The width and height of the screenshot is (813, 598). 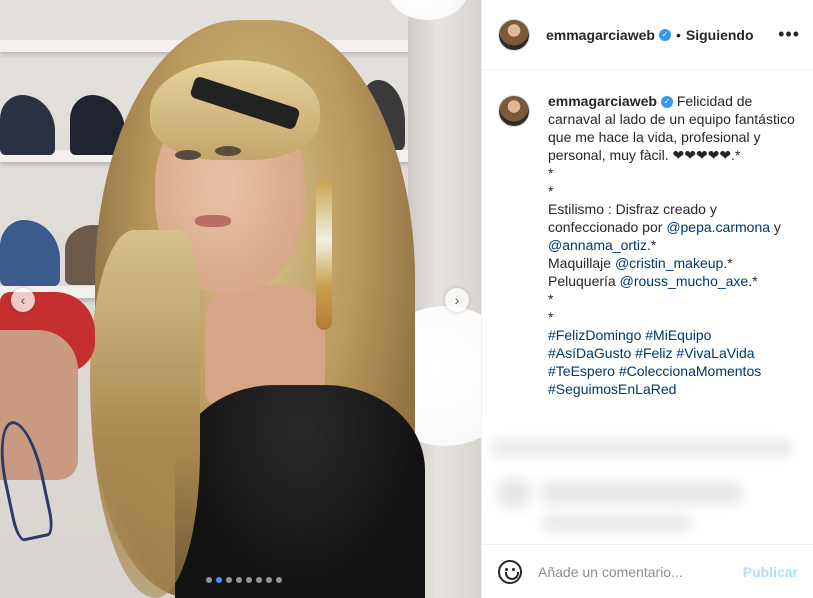 I want to click on chevron-right-icon: ›, so click(x=457, y=300).